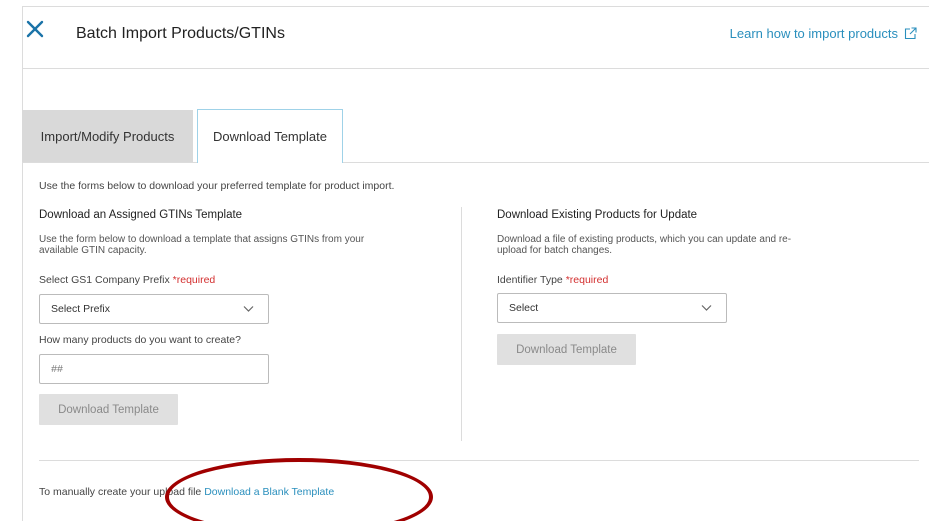  What do you see at coordinates (269, 492) in the screenshot?
I see `download-blank-template-link: Download a Blank Template` at bounding box center [269, 492].